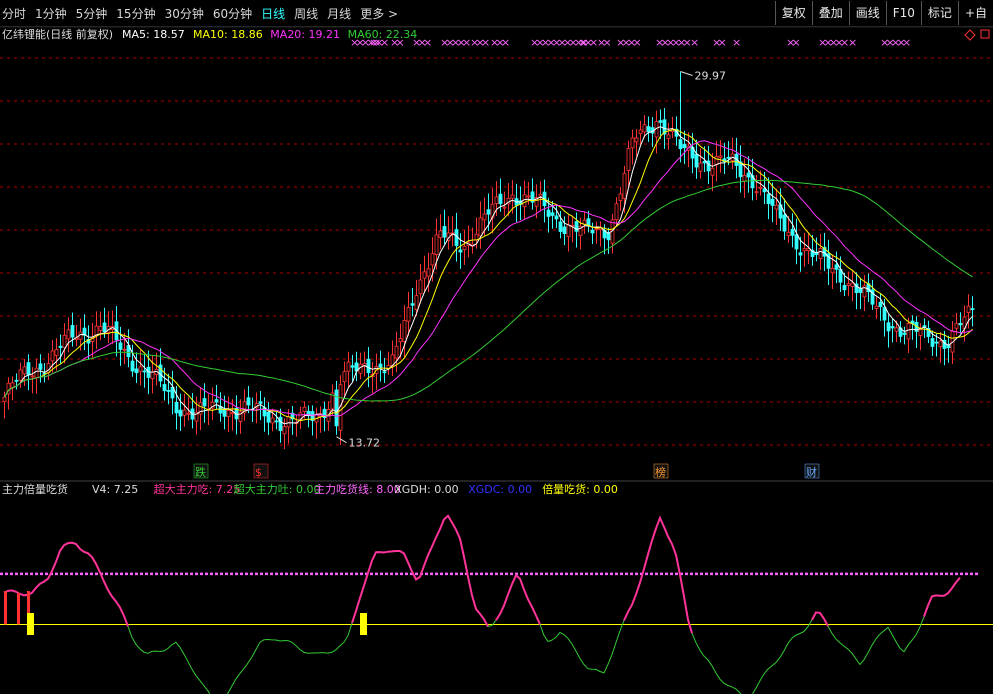 This screenshot has height=694, width=993. Describe the element at coordinates (500, 489) in the screenshot. I see `indicator-legend-item: XGDC: 0.00` at that location.